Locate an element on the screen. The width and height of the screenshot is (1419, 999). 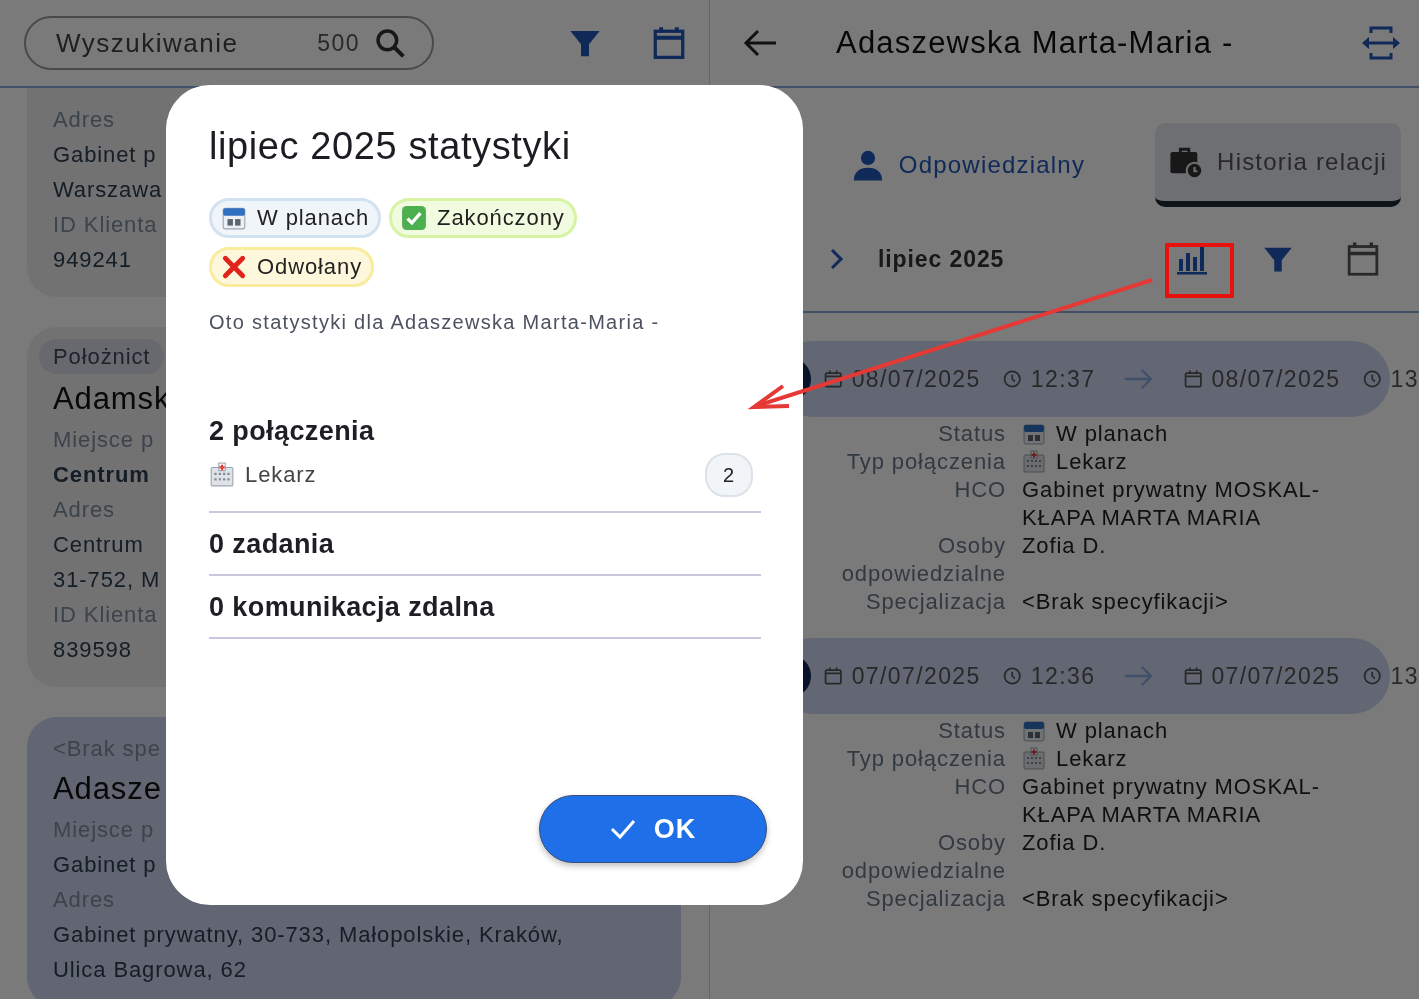
month-label: lipiec 2025 is located at coordinates (941, 259).